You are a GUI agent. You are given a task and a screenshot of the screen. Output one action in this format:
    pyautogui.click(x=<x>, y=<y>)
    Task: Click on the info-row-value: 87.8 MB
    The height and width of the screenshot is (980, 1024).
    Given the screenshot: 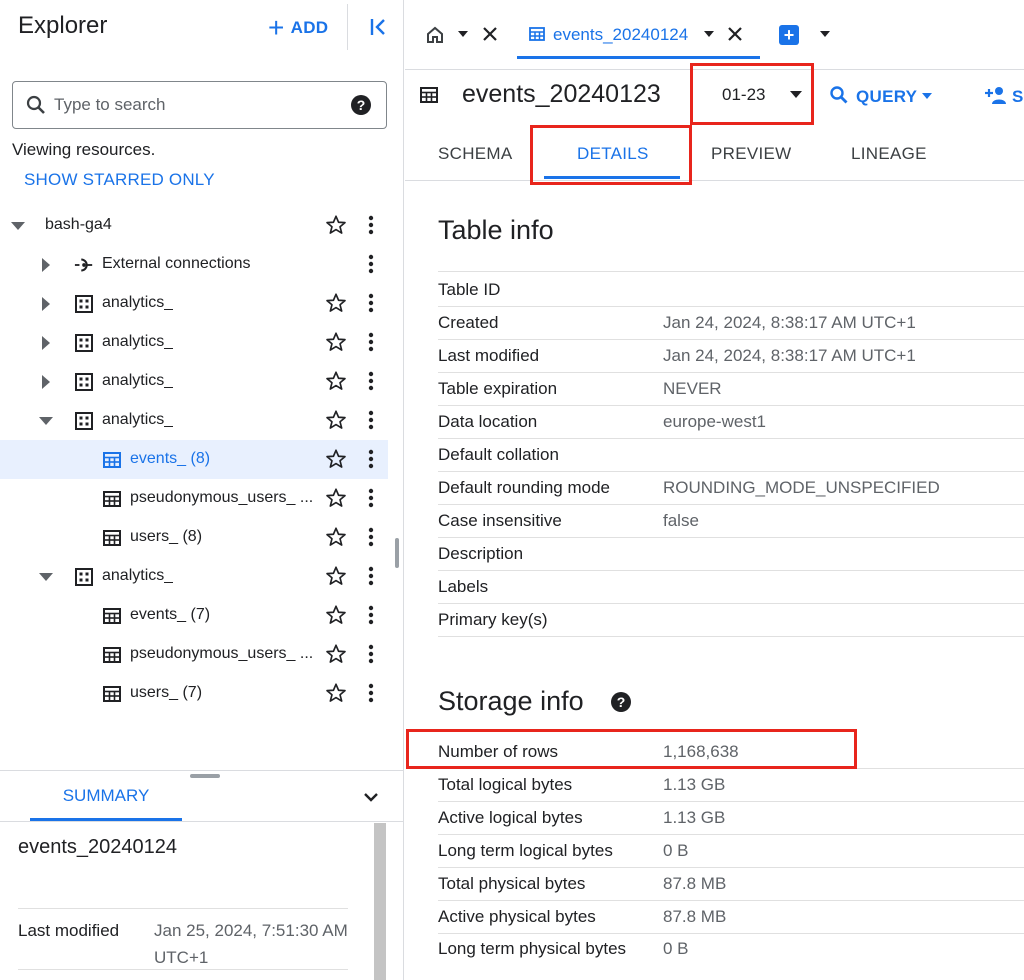 What is the action you would take?
    pyautogui.click(x=695, y=916)
    